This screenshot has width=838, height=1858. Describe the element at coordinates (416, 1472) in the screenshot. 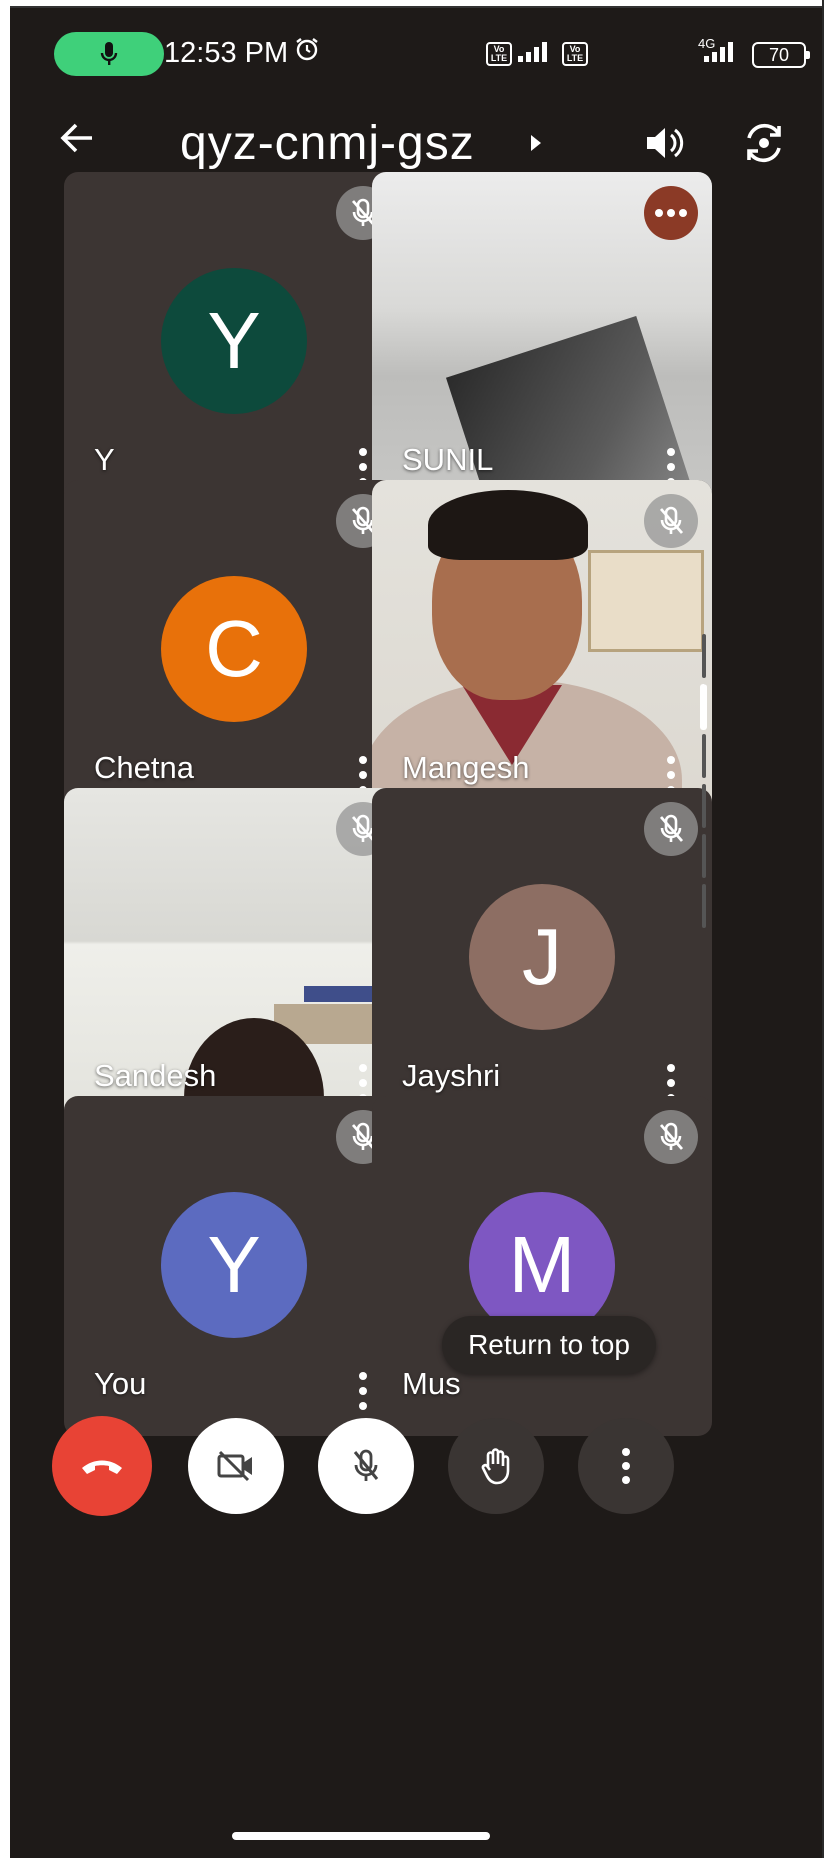

I see `call-controls` at that location.